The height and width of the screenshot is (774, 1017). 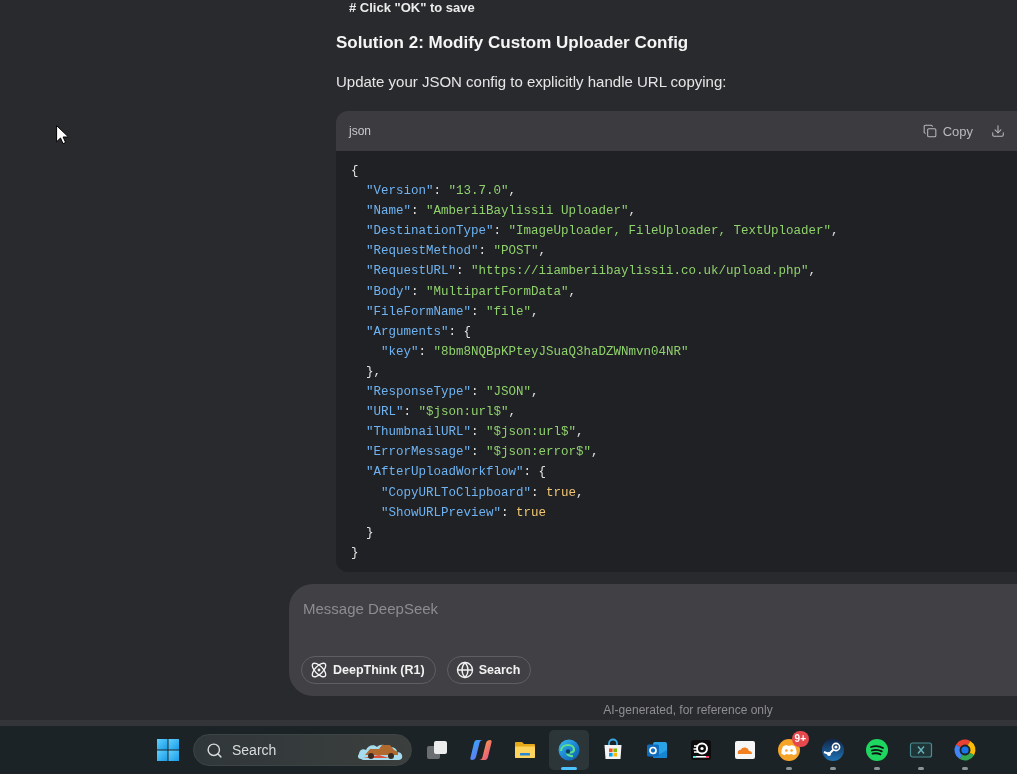 What do you see at coordinates (464, 669) in the screenshot?
I see `globe-icon` at bounding box center [464, 669].